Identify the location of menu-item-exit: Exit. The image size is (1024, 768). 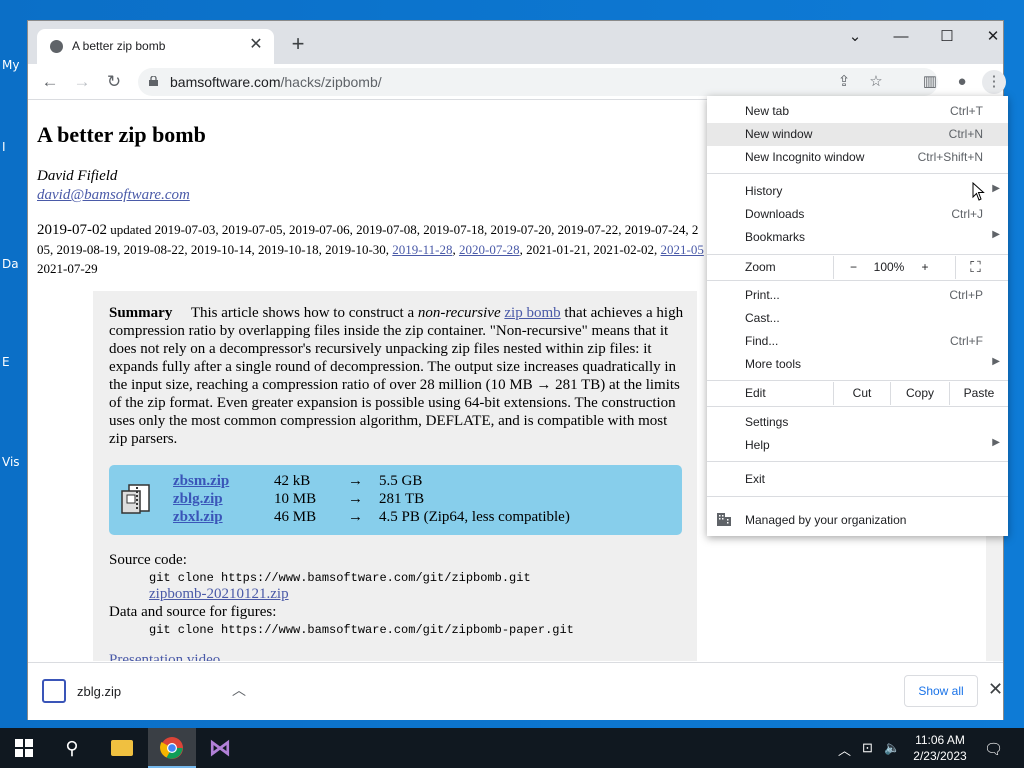
(857, 479).